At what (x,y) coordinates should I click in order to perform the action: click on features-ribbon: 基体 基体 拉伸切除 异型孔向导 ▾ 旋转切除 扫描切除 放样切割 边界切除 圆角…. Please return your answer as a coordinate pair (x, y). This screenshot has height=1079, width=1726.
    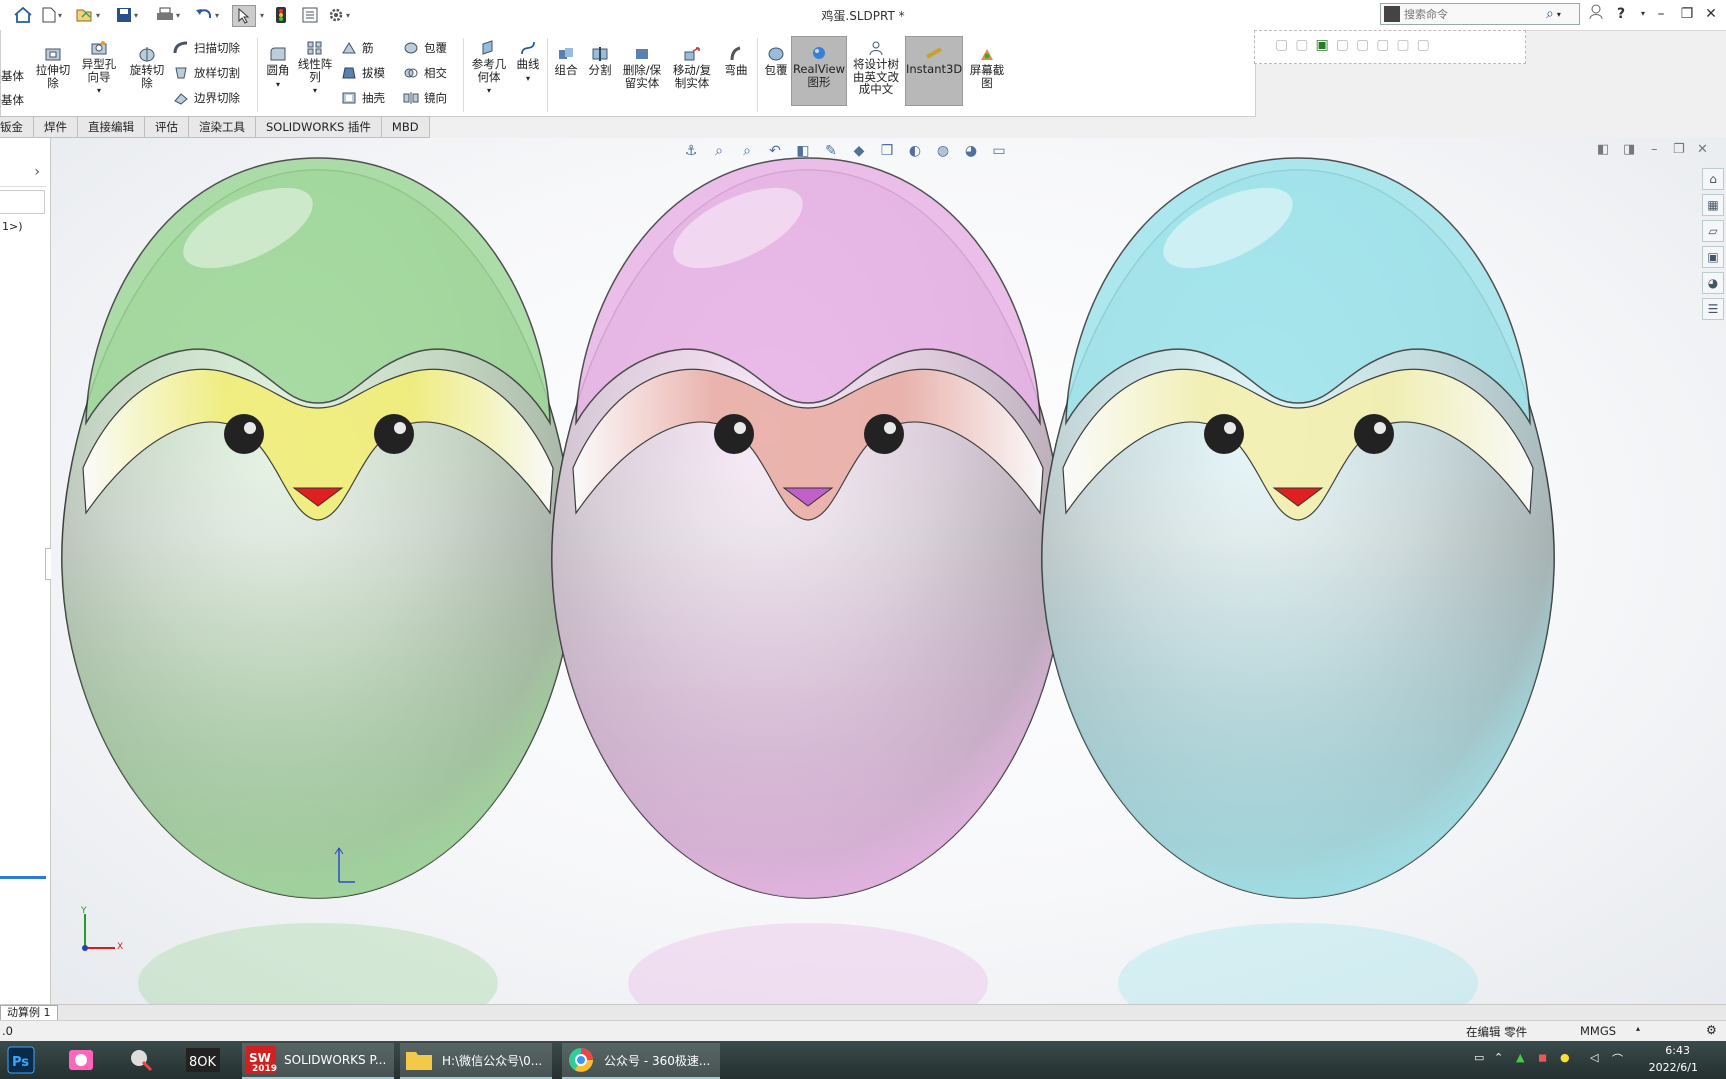
    Looking at the image, I should click on (628, 73).